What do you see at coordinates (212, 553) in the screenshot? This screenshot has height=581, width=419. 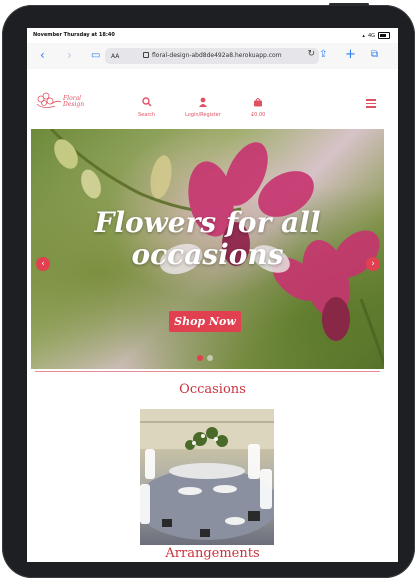 I see `arrangements-heading: Arrangements` at bounding box center [212, 553].